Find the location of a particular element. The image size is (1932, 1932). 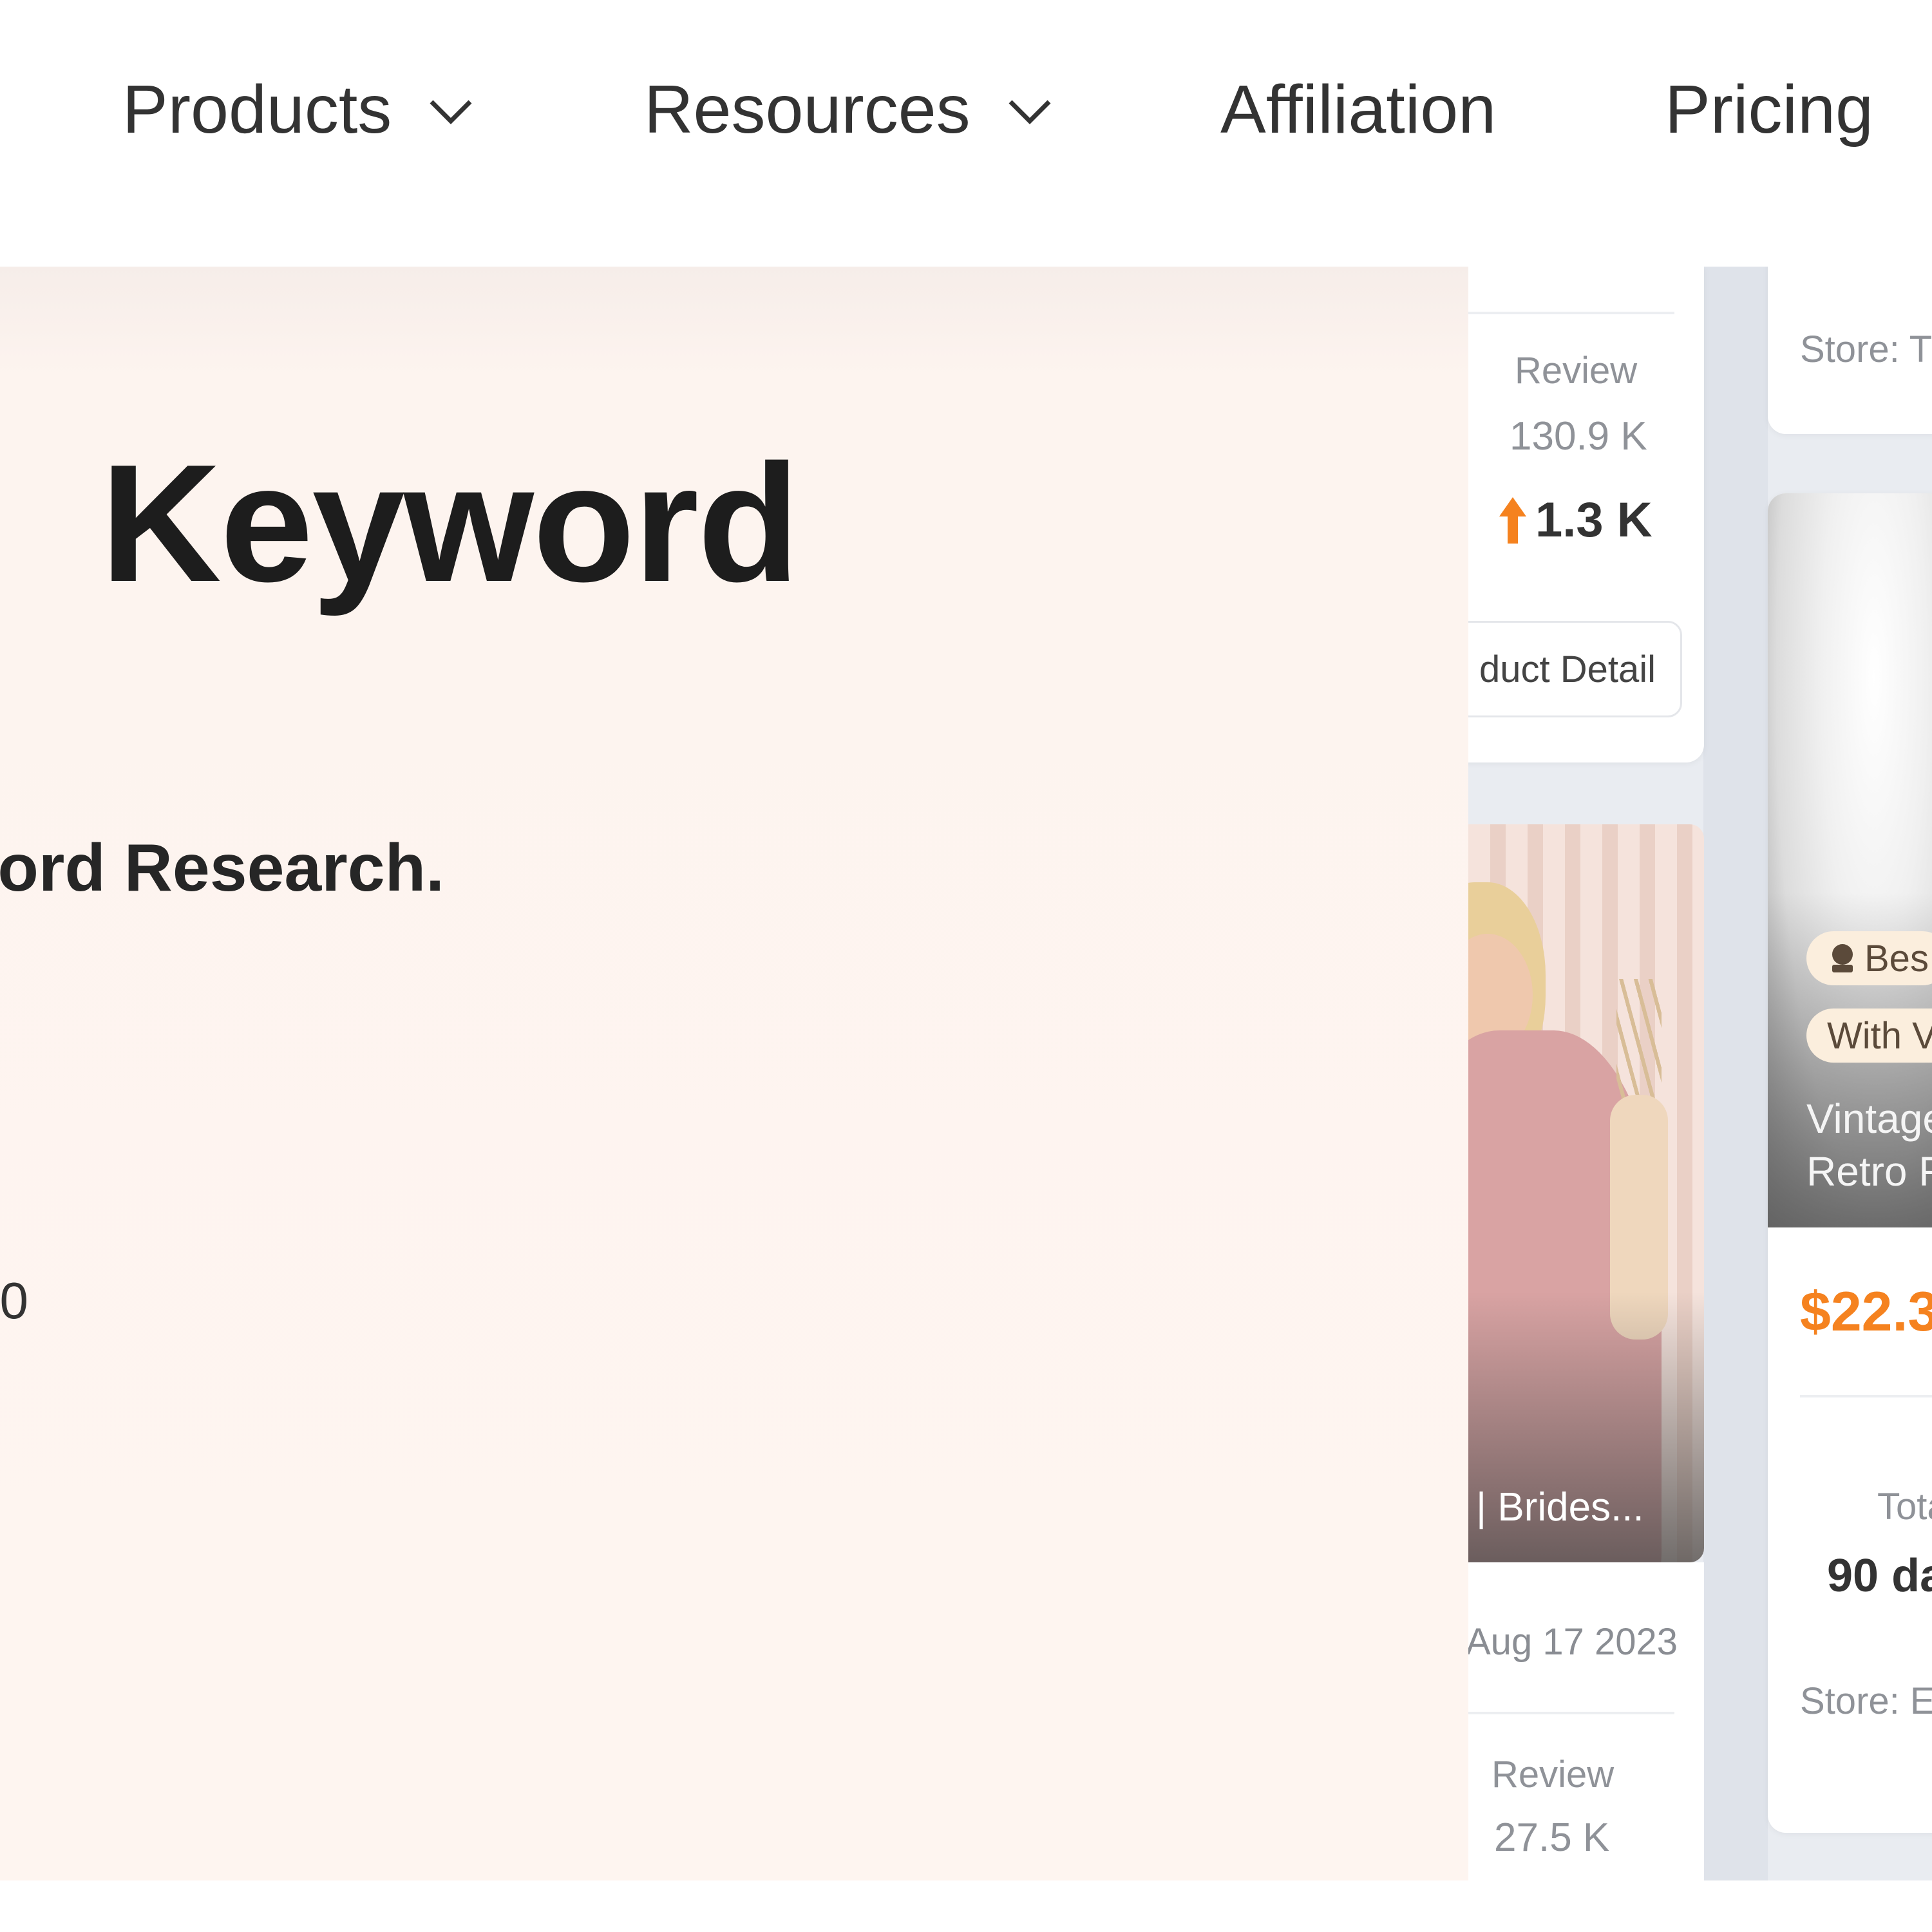

total-label: Tota is located at coordinates (1905, 1507).